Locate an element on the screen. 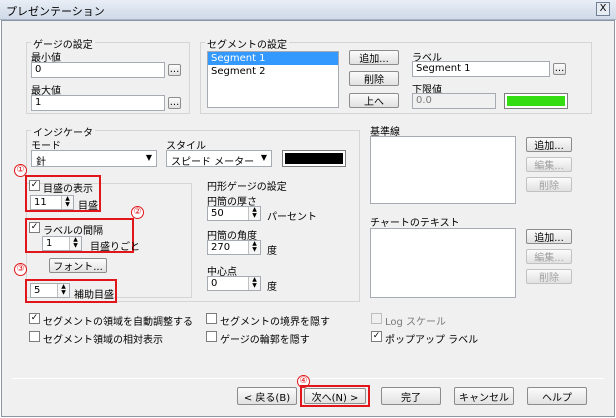 This screenshot has height=418, width=616. max-value-input: 1 is located at coordinates (98, 103).